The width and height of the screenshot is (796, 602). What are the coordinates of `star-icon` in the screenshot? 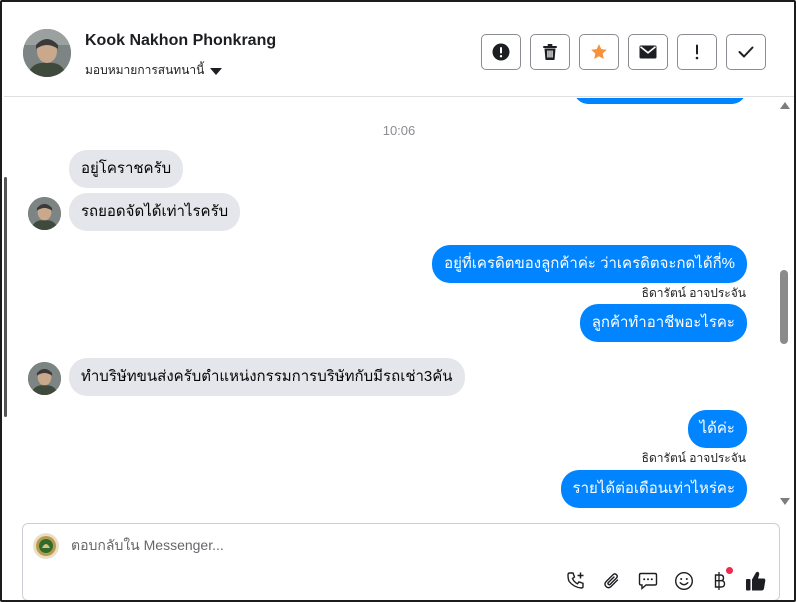 It's located at (599, 51).